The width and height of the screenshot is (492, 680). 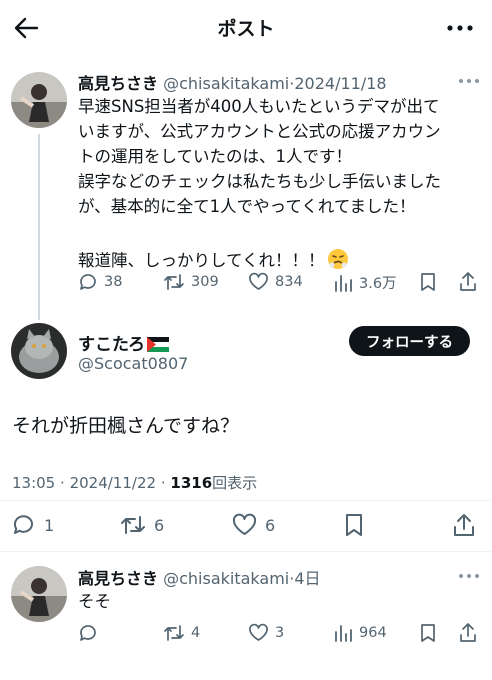 I want to click on post-date: 4日, so click(x=307, y=578).